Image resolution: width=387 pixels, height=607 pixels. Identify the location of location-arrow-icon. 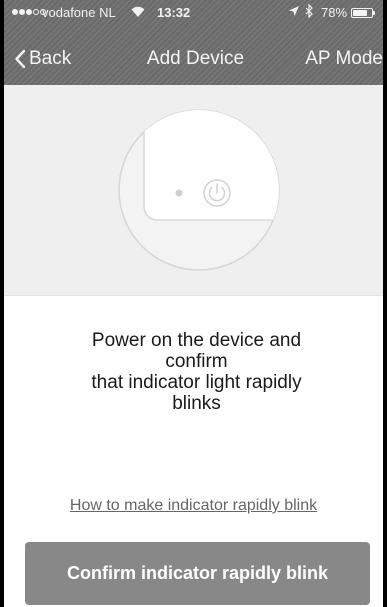
(294, 11).